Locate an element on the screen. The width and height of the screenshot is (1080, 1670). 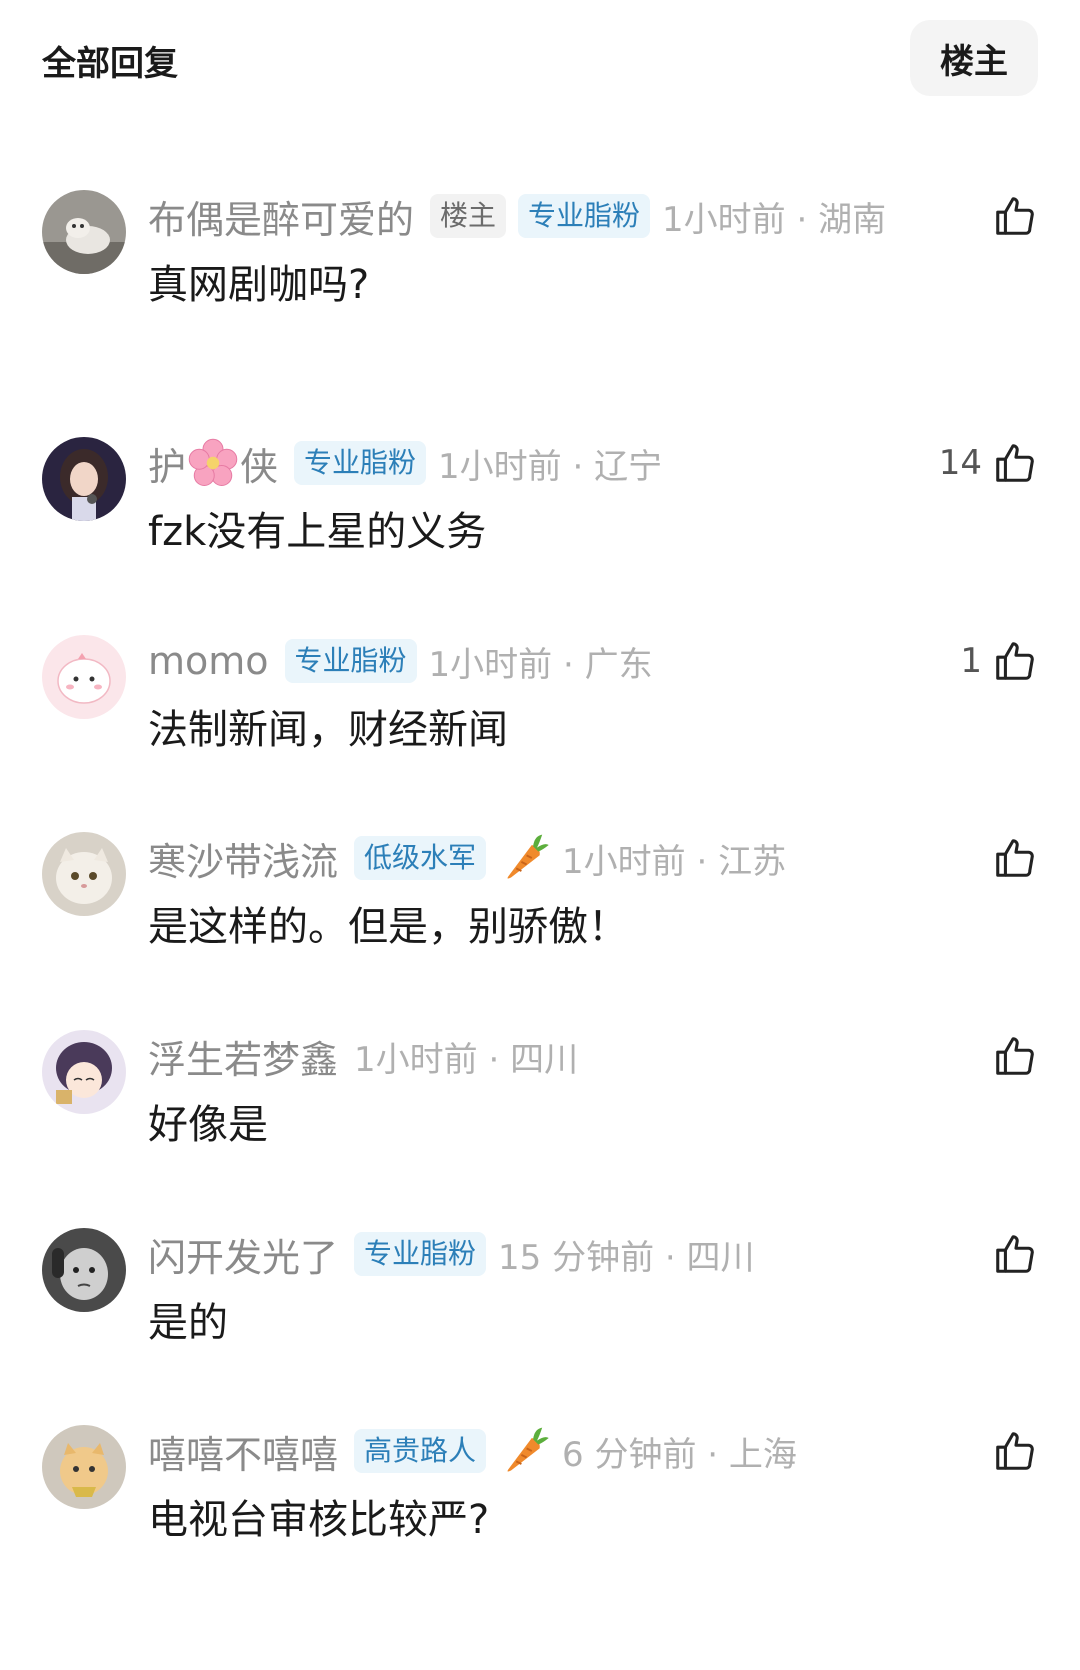
comment-item: 布偶是醉可爱的 楼主 专业脂粉 1小时前 · 湖南 真网剧咖吗? is located at coordinates (540, 265).